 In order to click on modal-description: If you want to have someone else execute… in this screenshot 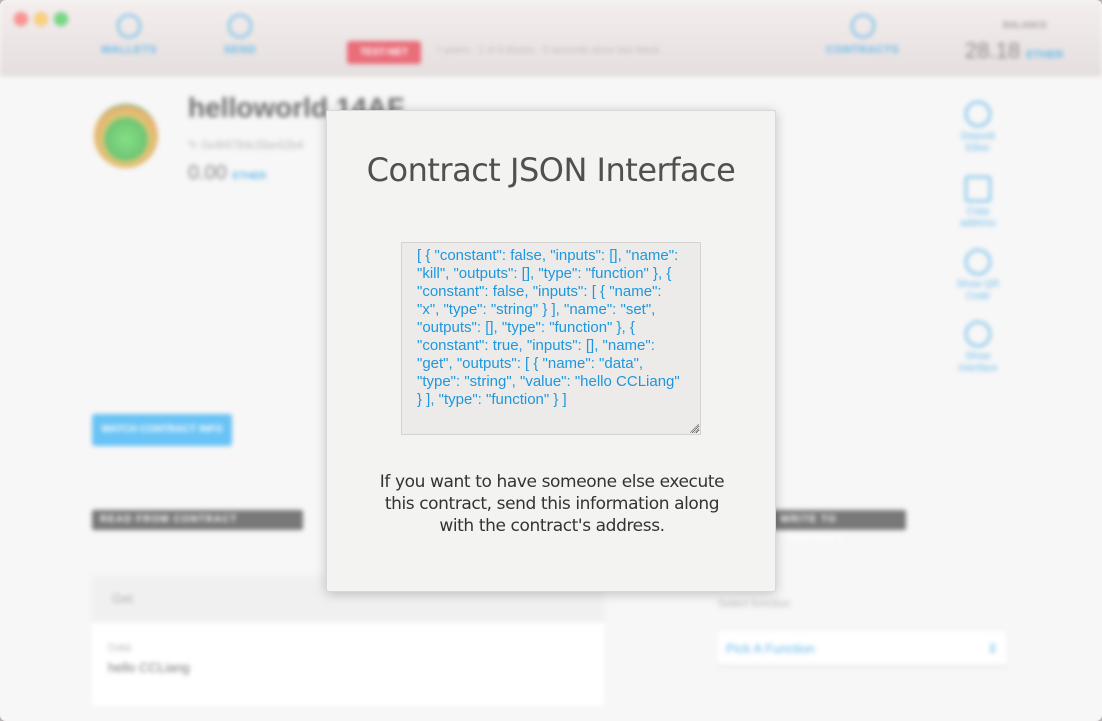, I will do `click(552, 504)`.